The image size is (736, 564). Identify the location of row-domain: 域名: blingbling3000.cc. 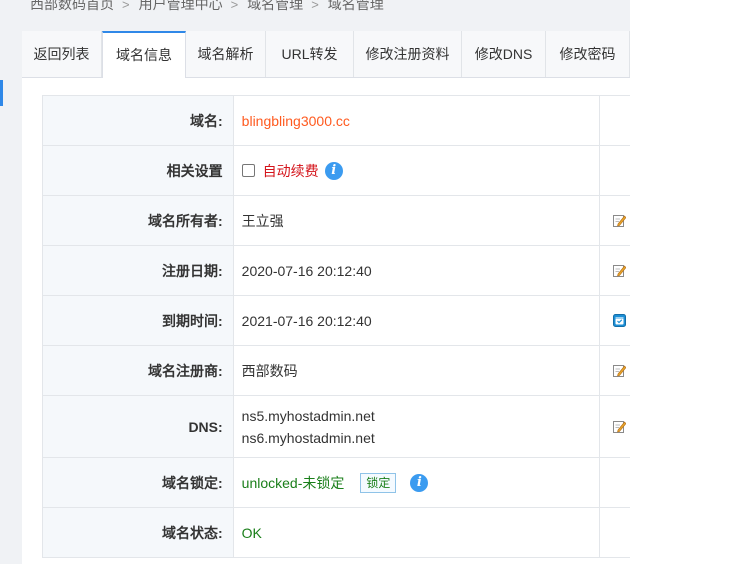
(336, 121).